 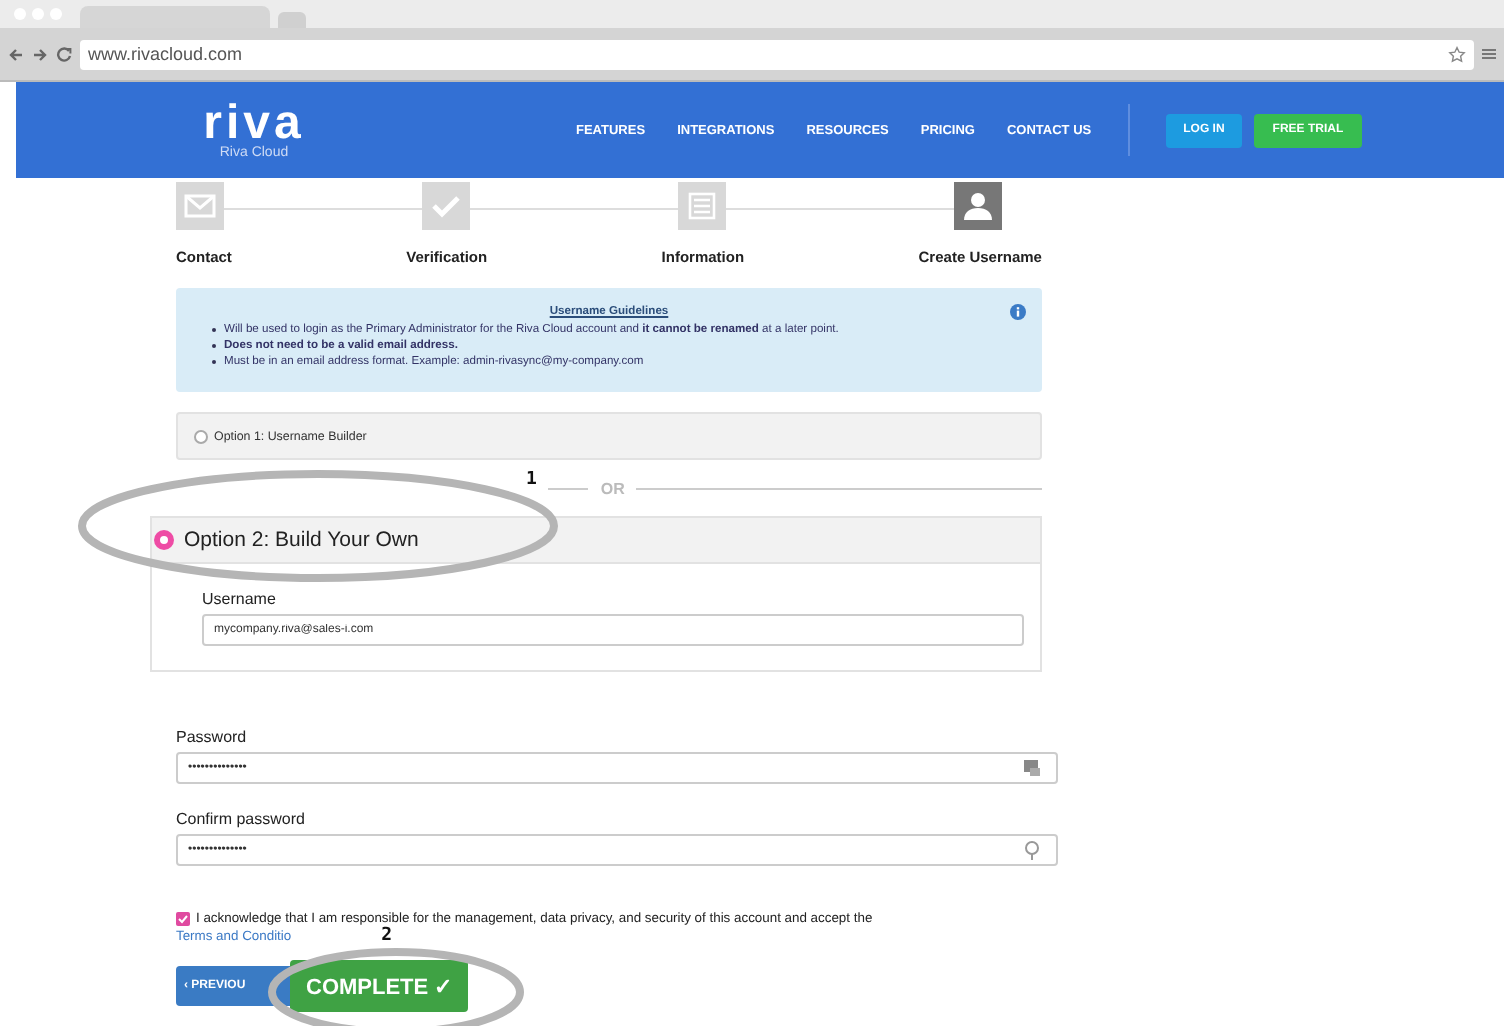 I want to click on forward-arrow-icon, so click(x=40, y=54).